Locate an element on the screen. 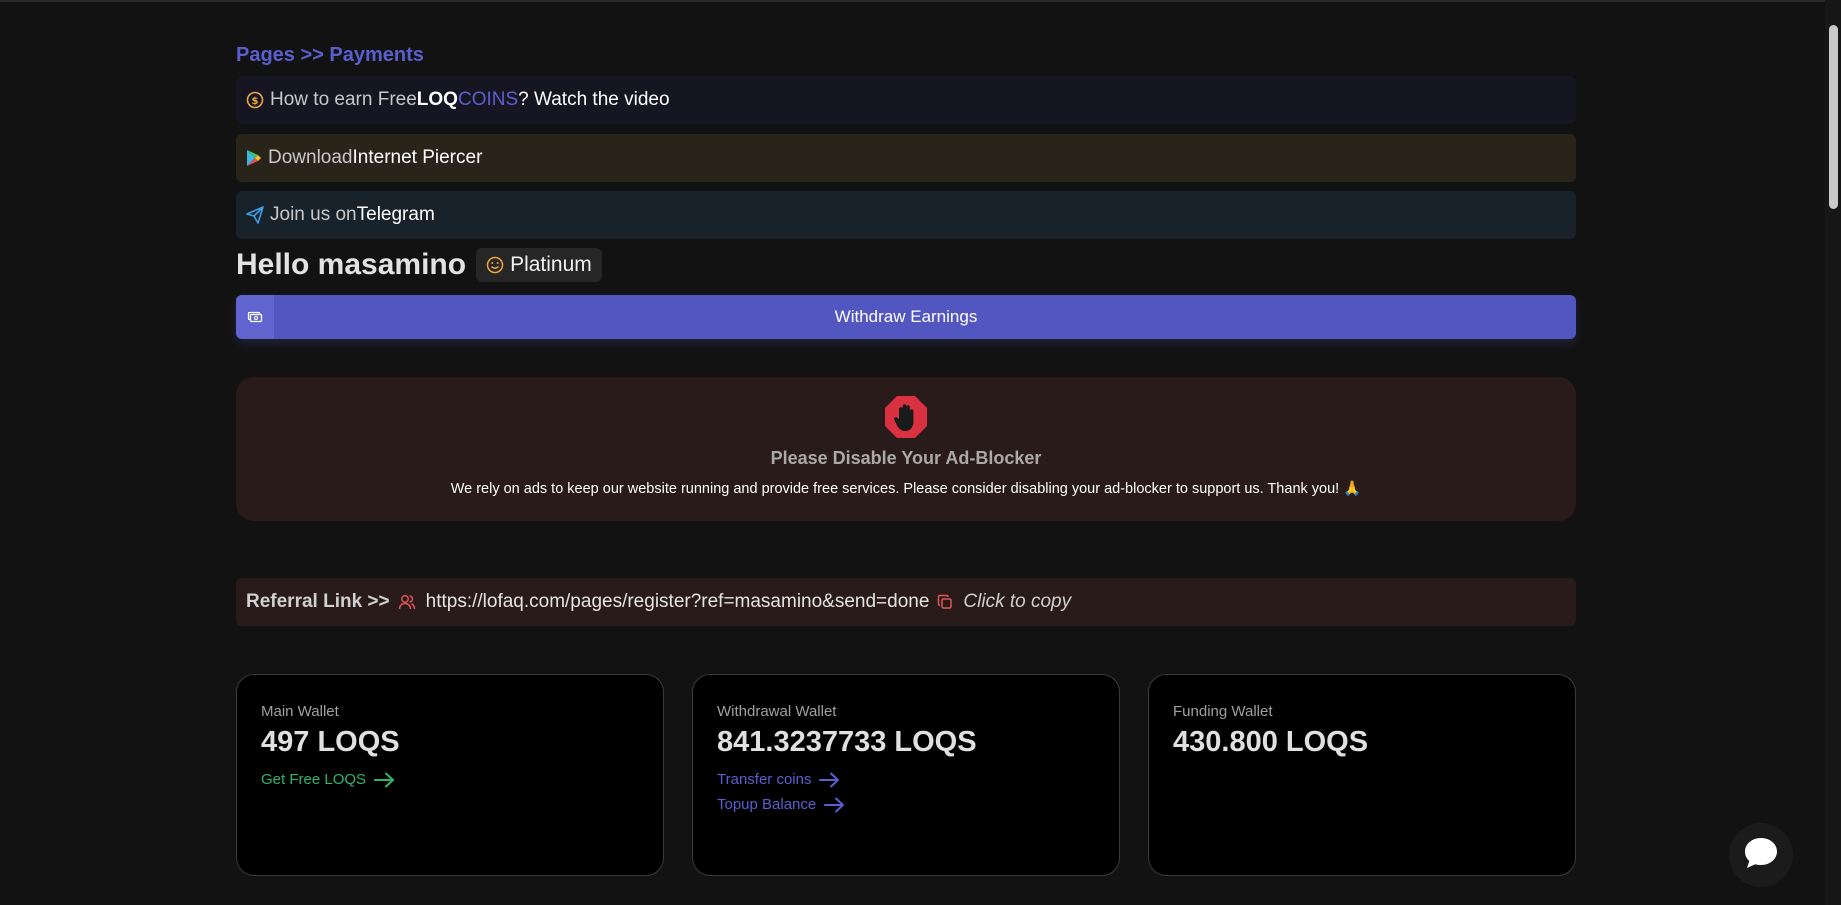 This screenshot has height=905, width=1841. transfer-coins-link: Transfer coins is located at coordinates (906, 779).